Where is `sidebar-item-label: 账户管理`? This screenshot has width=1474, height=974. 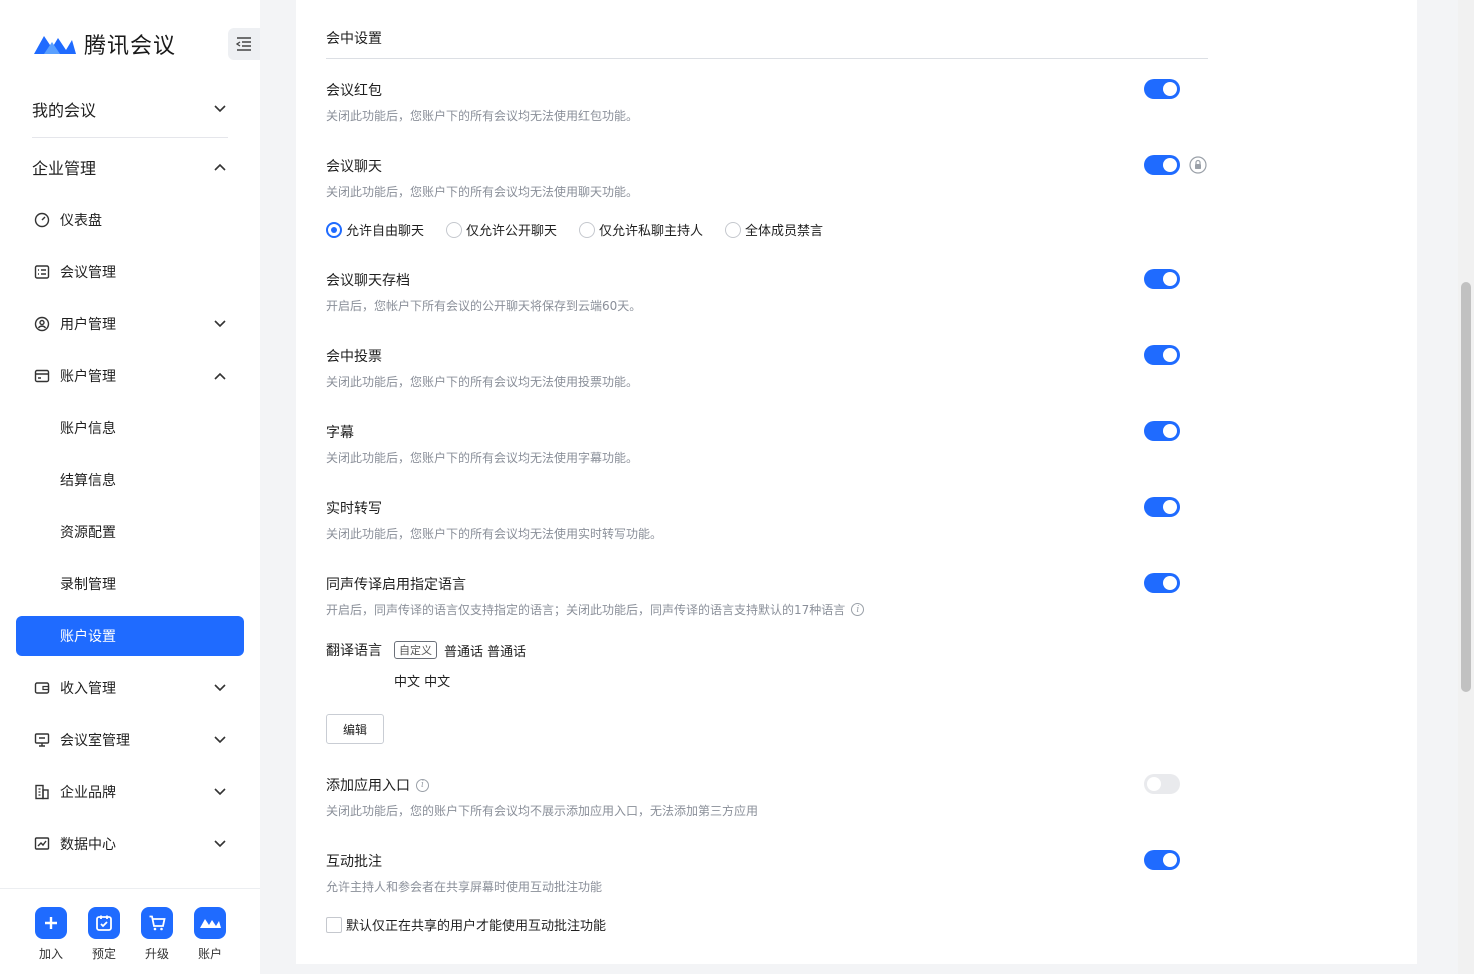
sidebar-item-label: 账户管理 is located at coordinates (88, 377).